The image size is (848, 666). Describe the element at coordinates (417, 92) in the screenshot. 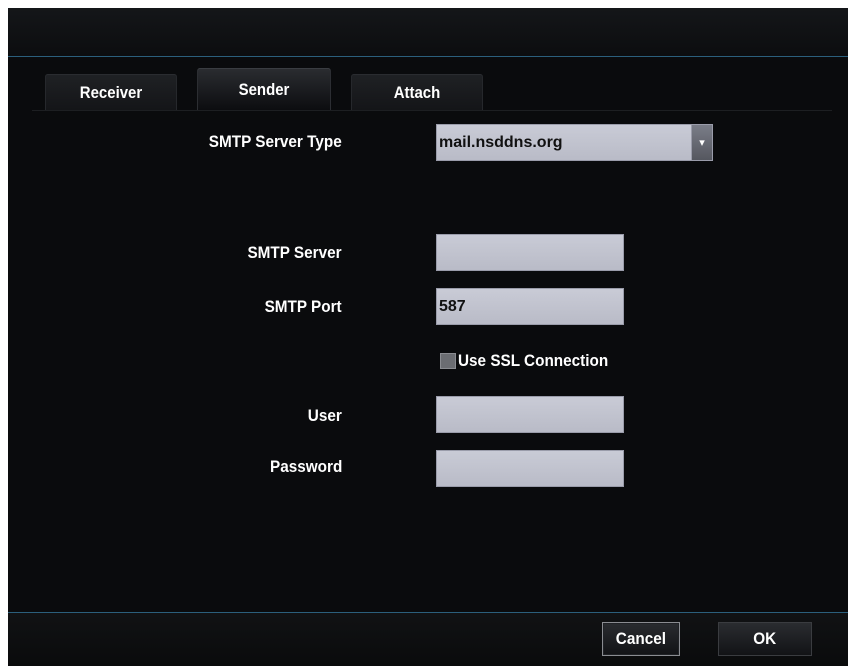

I see `tab-attach: Attach` at that location.